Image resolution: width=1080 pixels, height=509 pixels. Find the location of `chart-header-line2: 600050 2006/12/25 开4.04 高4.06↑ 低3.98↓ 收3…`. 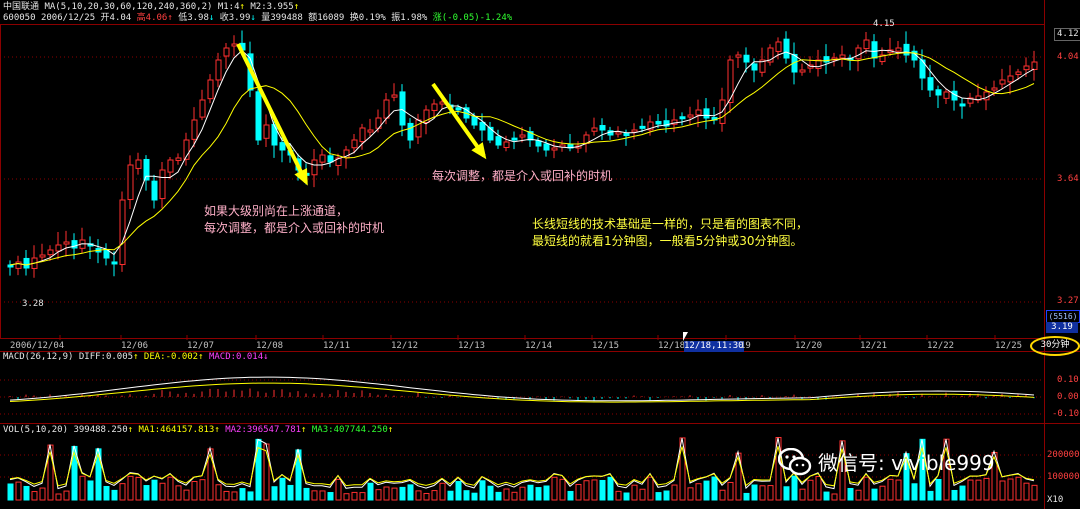

chart-header-line2: 600050 2006/12/25 开4.04 高4.06↑ 低3.98↓ 收3… is located at coordinates (258, 18).